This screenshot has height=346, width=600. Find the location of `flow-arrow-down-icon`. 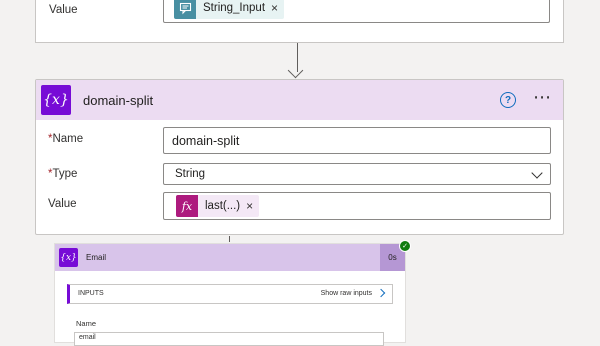

flow-arrow-down-icon is located at coordinates (295, 70).